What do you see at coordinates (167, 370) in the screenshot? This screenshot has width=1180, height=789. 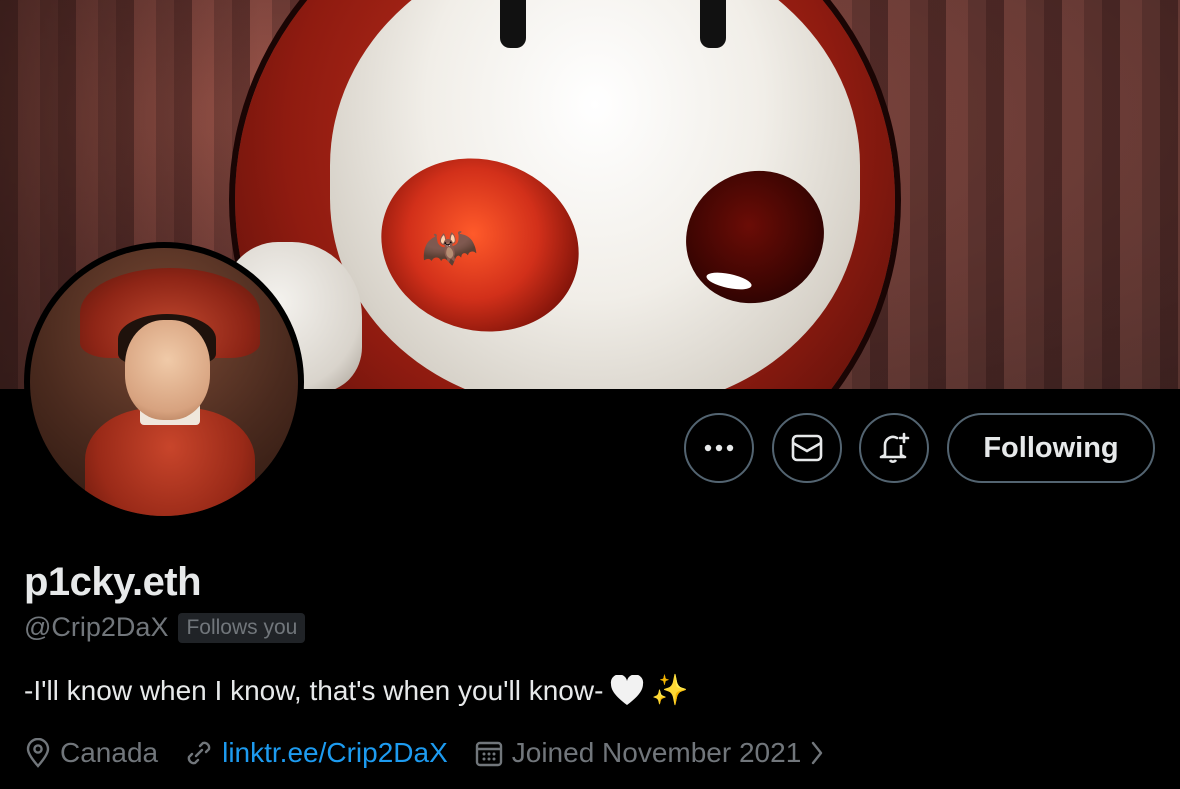 I see `avatar-face` at bounding box center [167, 370].